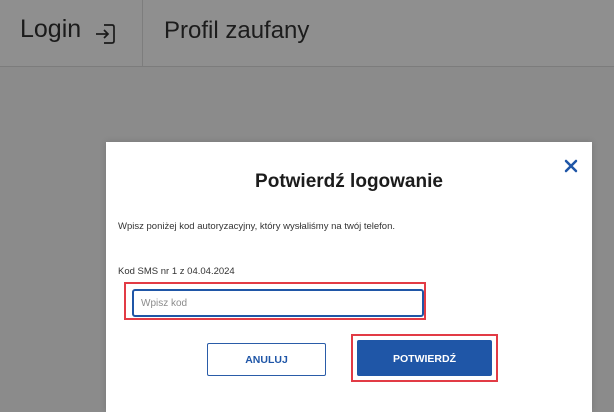 The height and width of the screenshot is (412, 614). I want to click on confirm-button: POTWIERDŹ, so click(424, 358).